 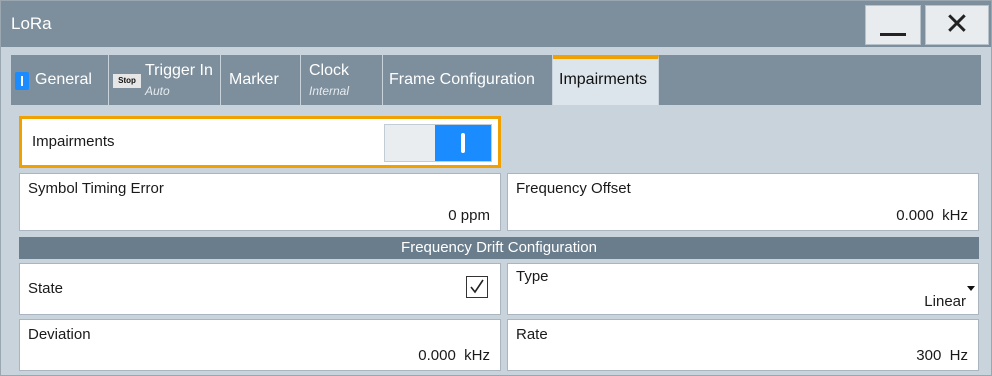 What do you see at coordinates (73, 141) in the screenshot?
I see `impairments-label: Impairments` at bounding box center [73, 141].